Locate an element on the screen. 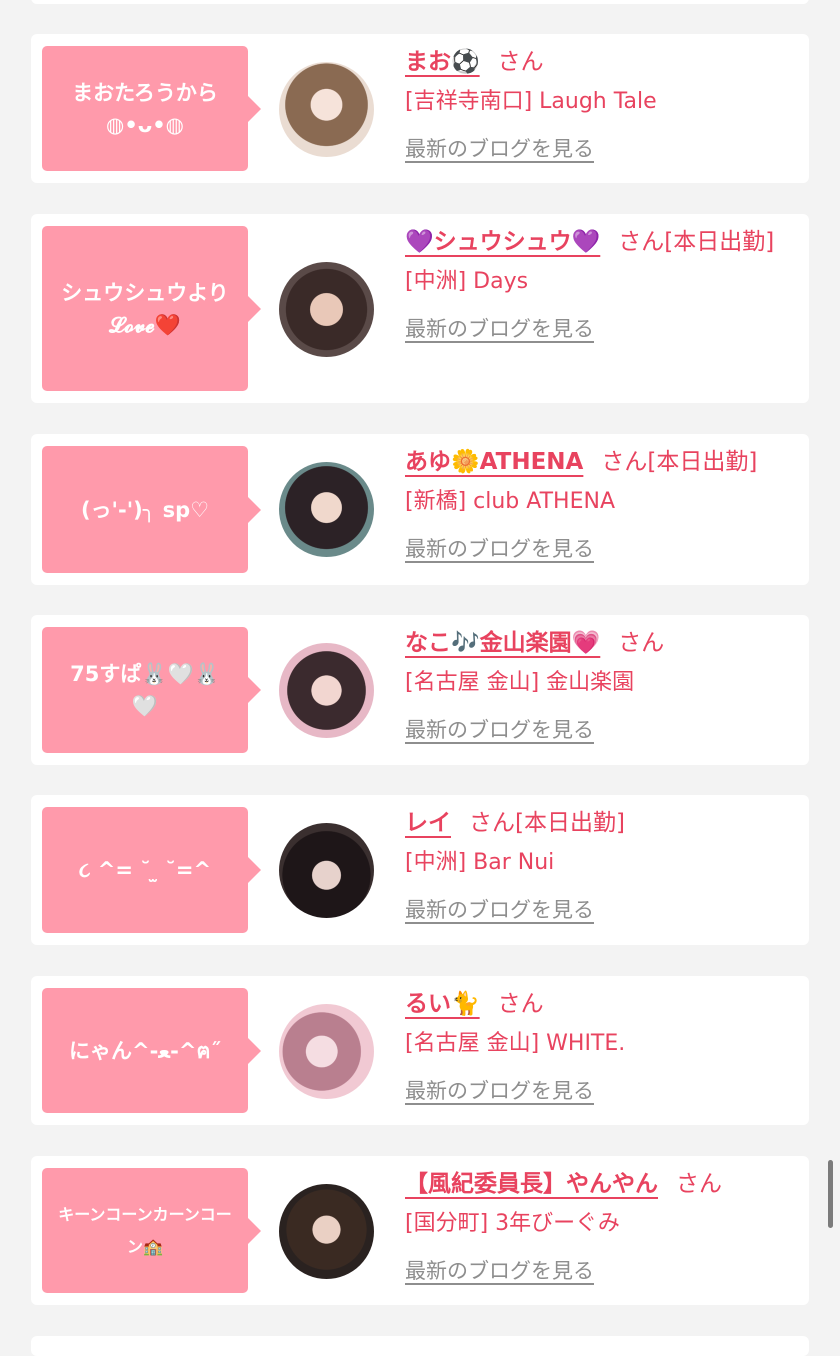 This screenshot has width=840, height=1356. host-name-link: るい🐈 is located at coordinates (442, 1004).